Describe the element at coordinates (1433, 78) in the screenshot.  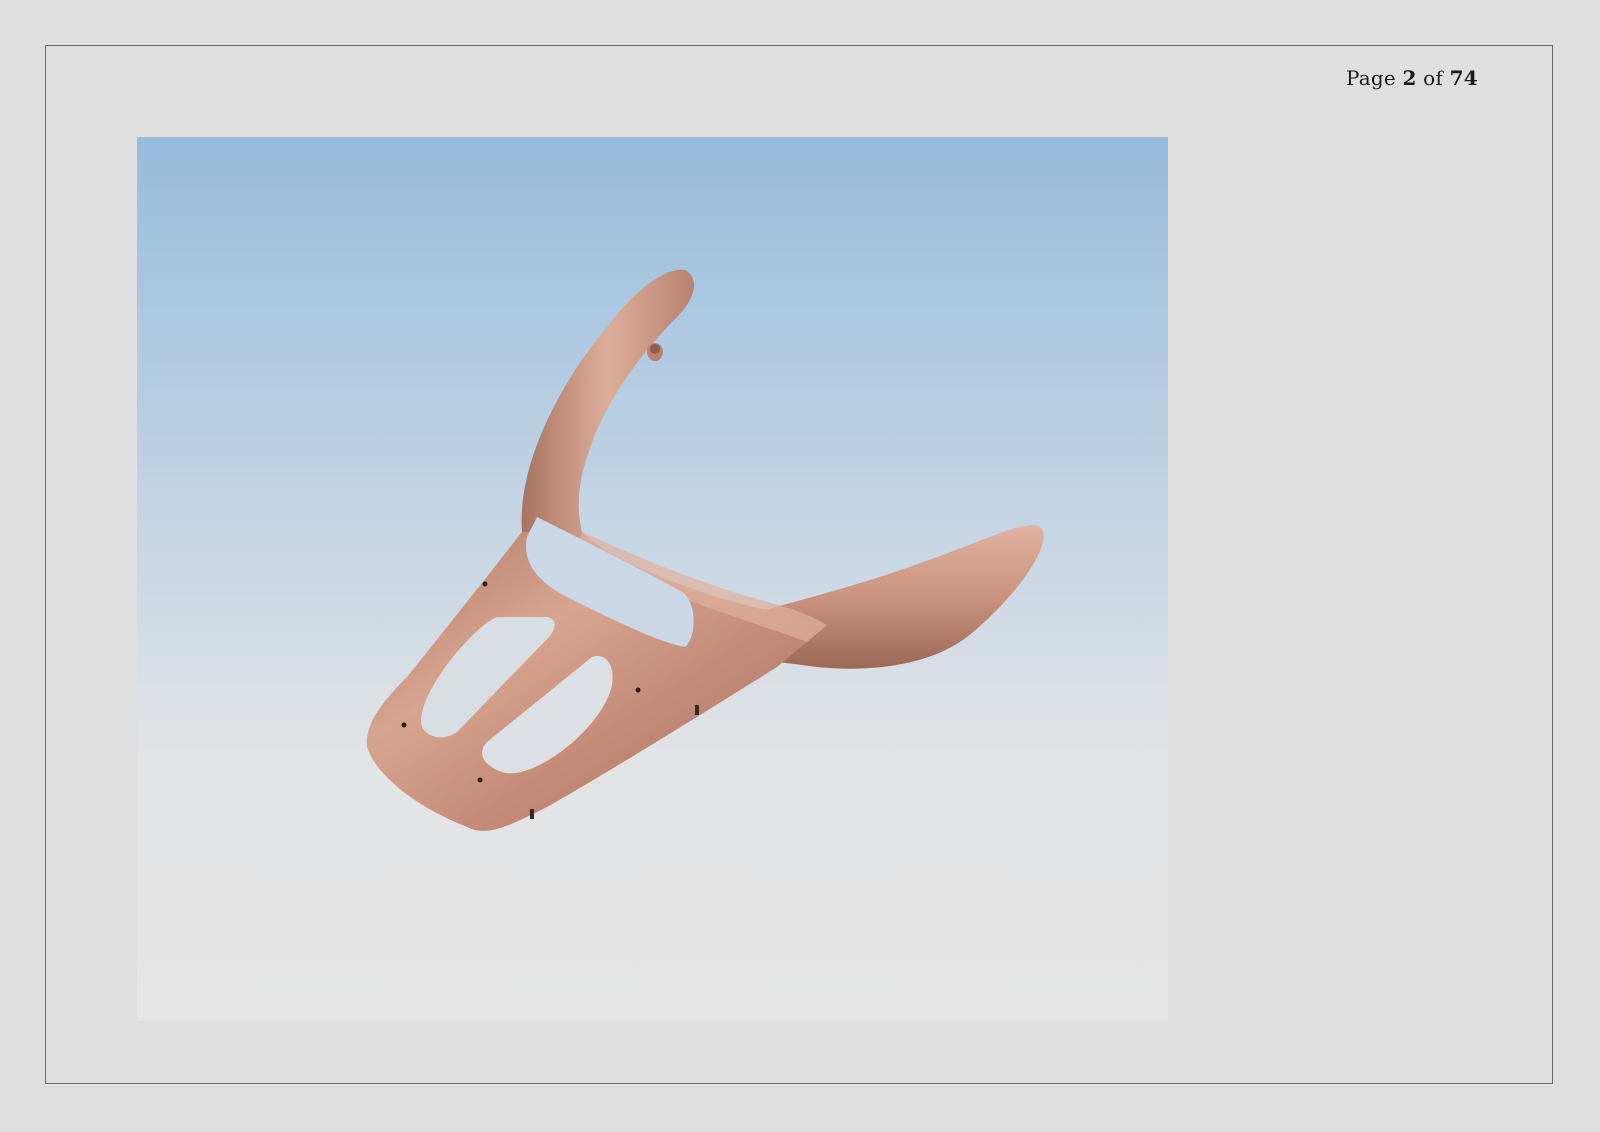
I see `page-of-label: of` at that location.